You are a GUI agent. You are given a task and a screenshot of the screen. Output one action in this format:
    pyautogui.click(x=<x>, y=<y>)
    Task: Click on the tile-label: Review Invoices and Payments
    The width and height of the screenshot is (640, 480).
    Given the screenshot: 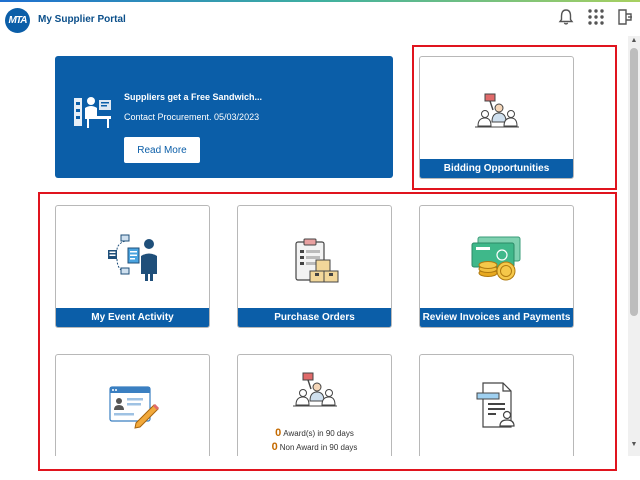 What is the action you would take?
    pyautogui.click(x=496, y=317)
    